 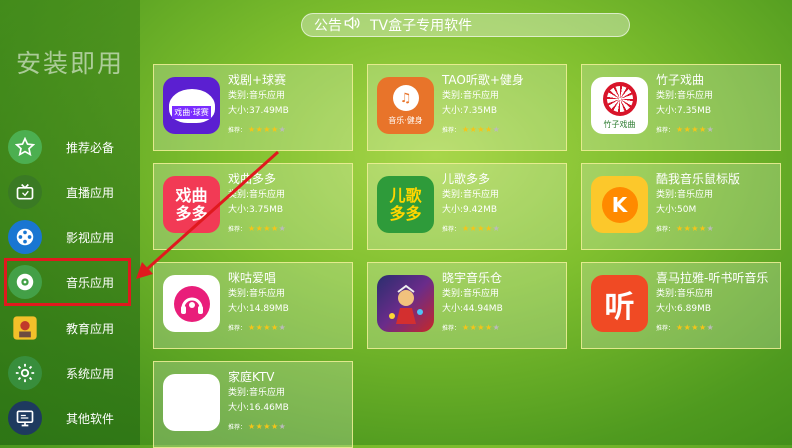 I want to click on selection-highlight-box, so click(x=67, y=282).